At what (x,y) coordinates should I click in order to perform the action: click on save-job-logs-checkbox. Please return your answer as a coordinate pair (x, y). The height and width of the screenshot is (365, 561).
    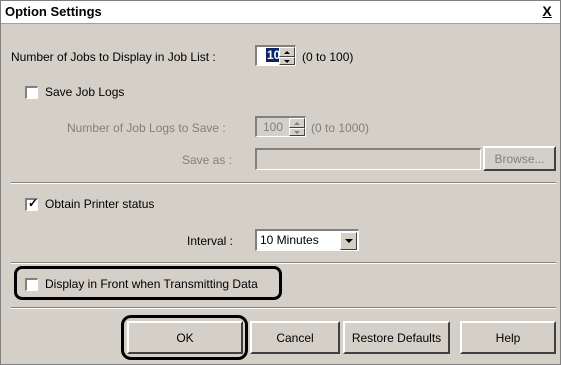
    Looking at the image, I should click on (31, 92).